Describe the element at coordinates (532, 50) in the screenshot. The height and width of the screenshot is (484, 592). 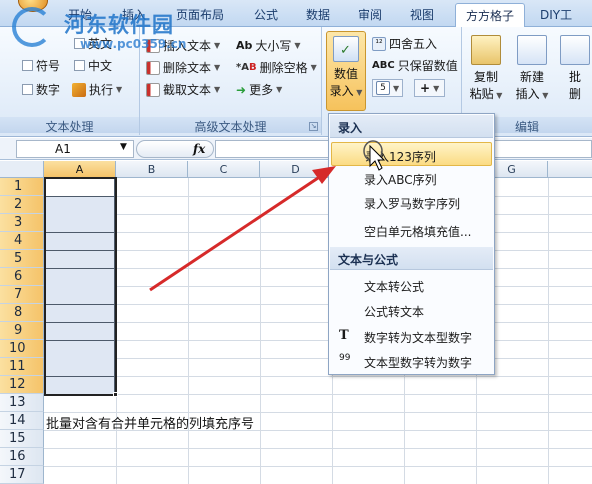
I see `insert-sheet-icon` at that location.